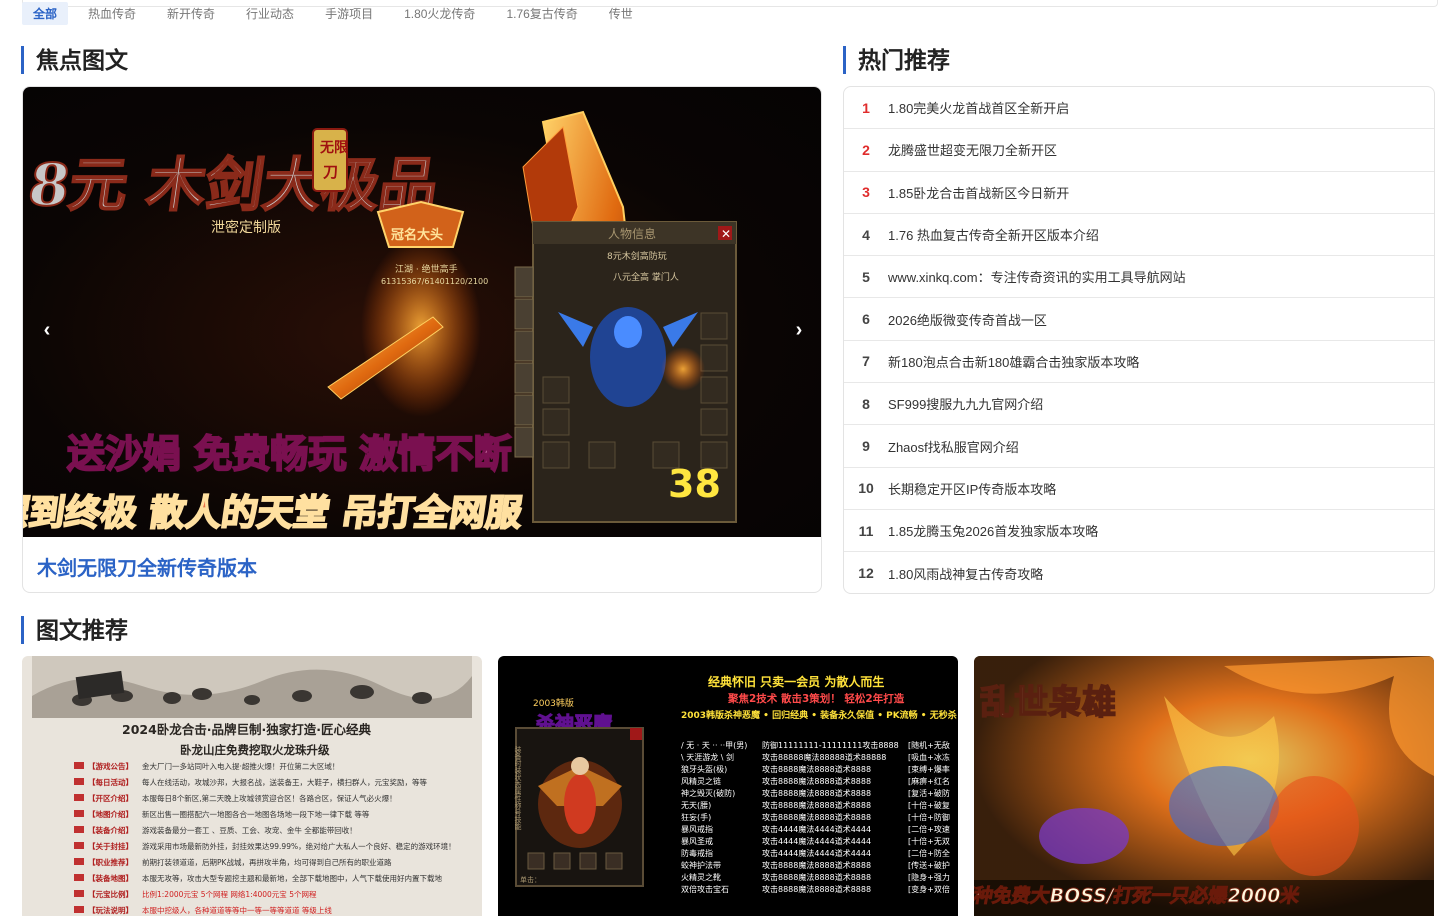  Describe the element at coordinates (993, 234) in the screenshot. I see `hot-item-title: 1.76 热血复古传奇全新开区版本介绍` at that location.